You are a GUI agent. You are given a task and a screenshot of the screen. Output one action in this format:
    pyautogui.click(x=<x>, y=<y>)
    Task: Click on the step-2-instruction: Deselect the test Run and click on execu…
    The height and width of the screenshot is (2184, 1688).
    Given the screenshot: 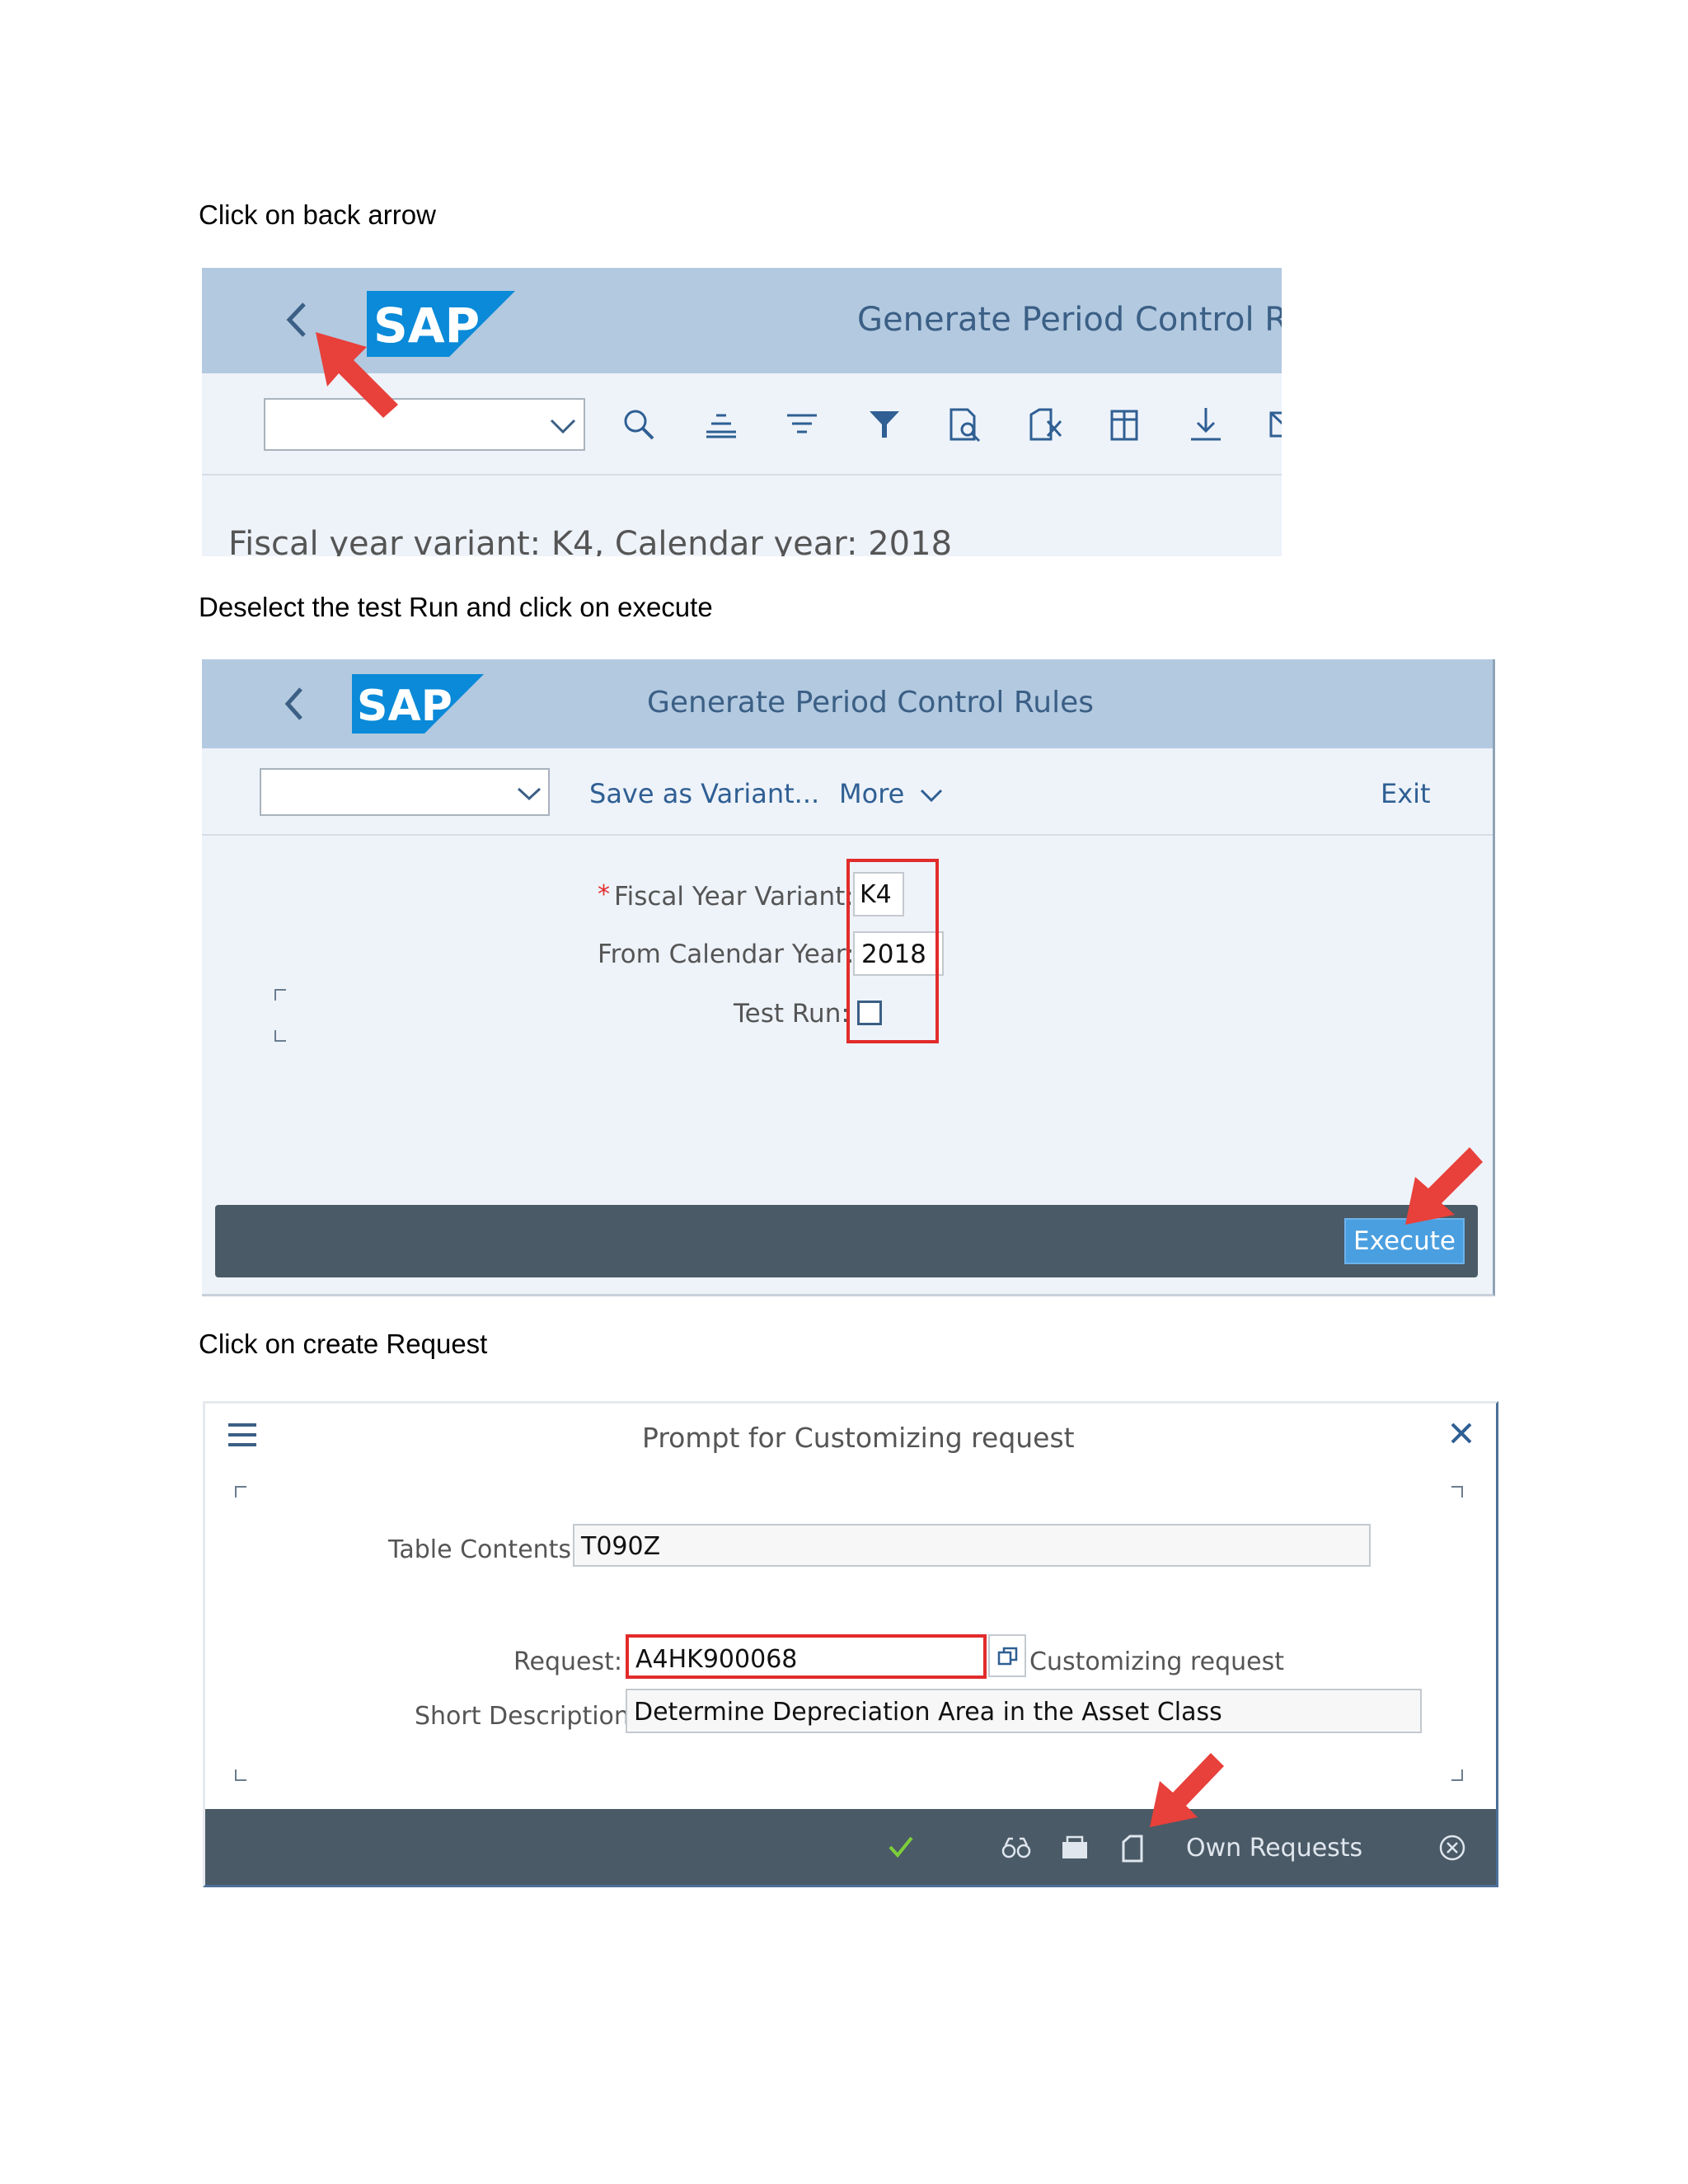 What is the action you would take?
    pyautogui.click(x=456, y=607)
    